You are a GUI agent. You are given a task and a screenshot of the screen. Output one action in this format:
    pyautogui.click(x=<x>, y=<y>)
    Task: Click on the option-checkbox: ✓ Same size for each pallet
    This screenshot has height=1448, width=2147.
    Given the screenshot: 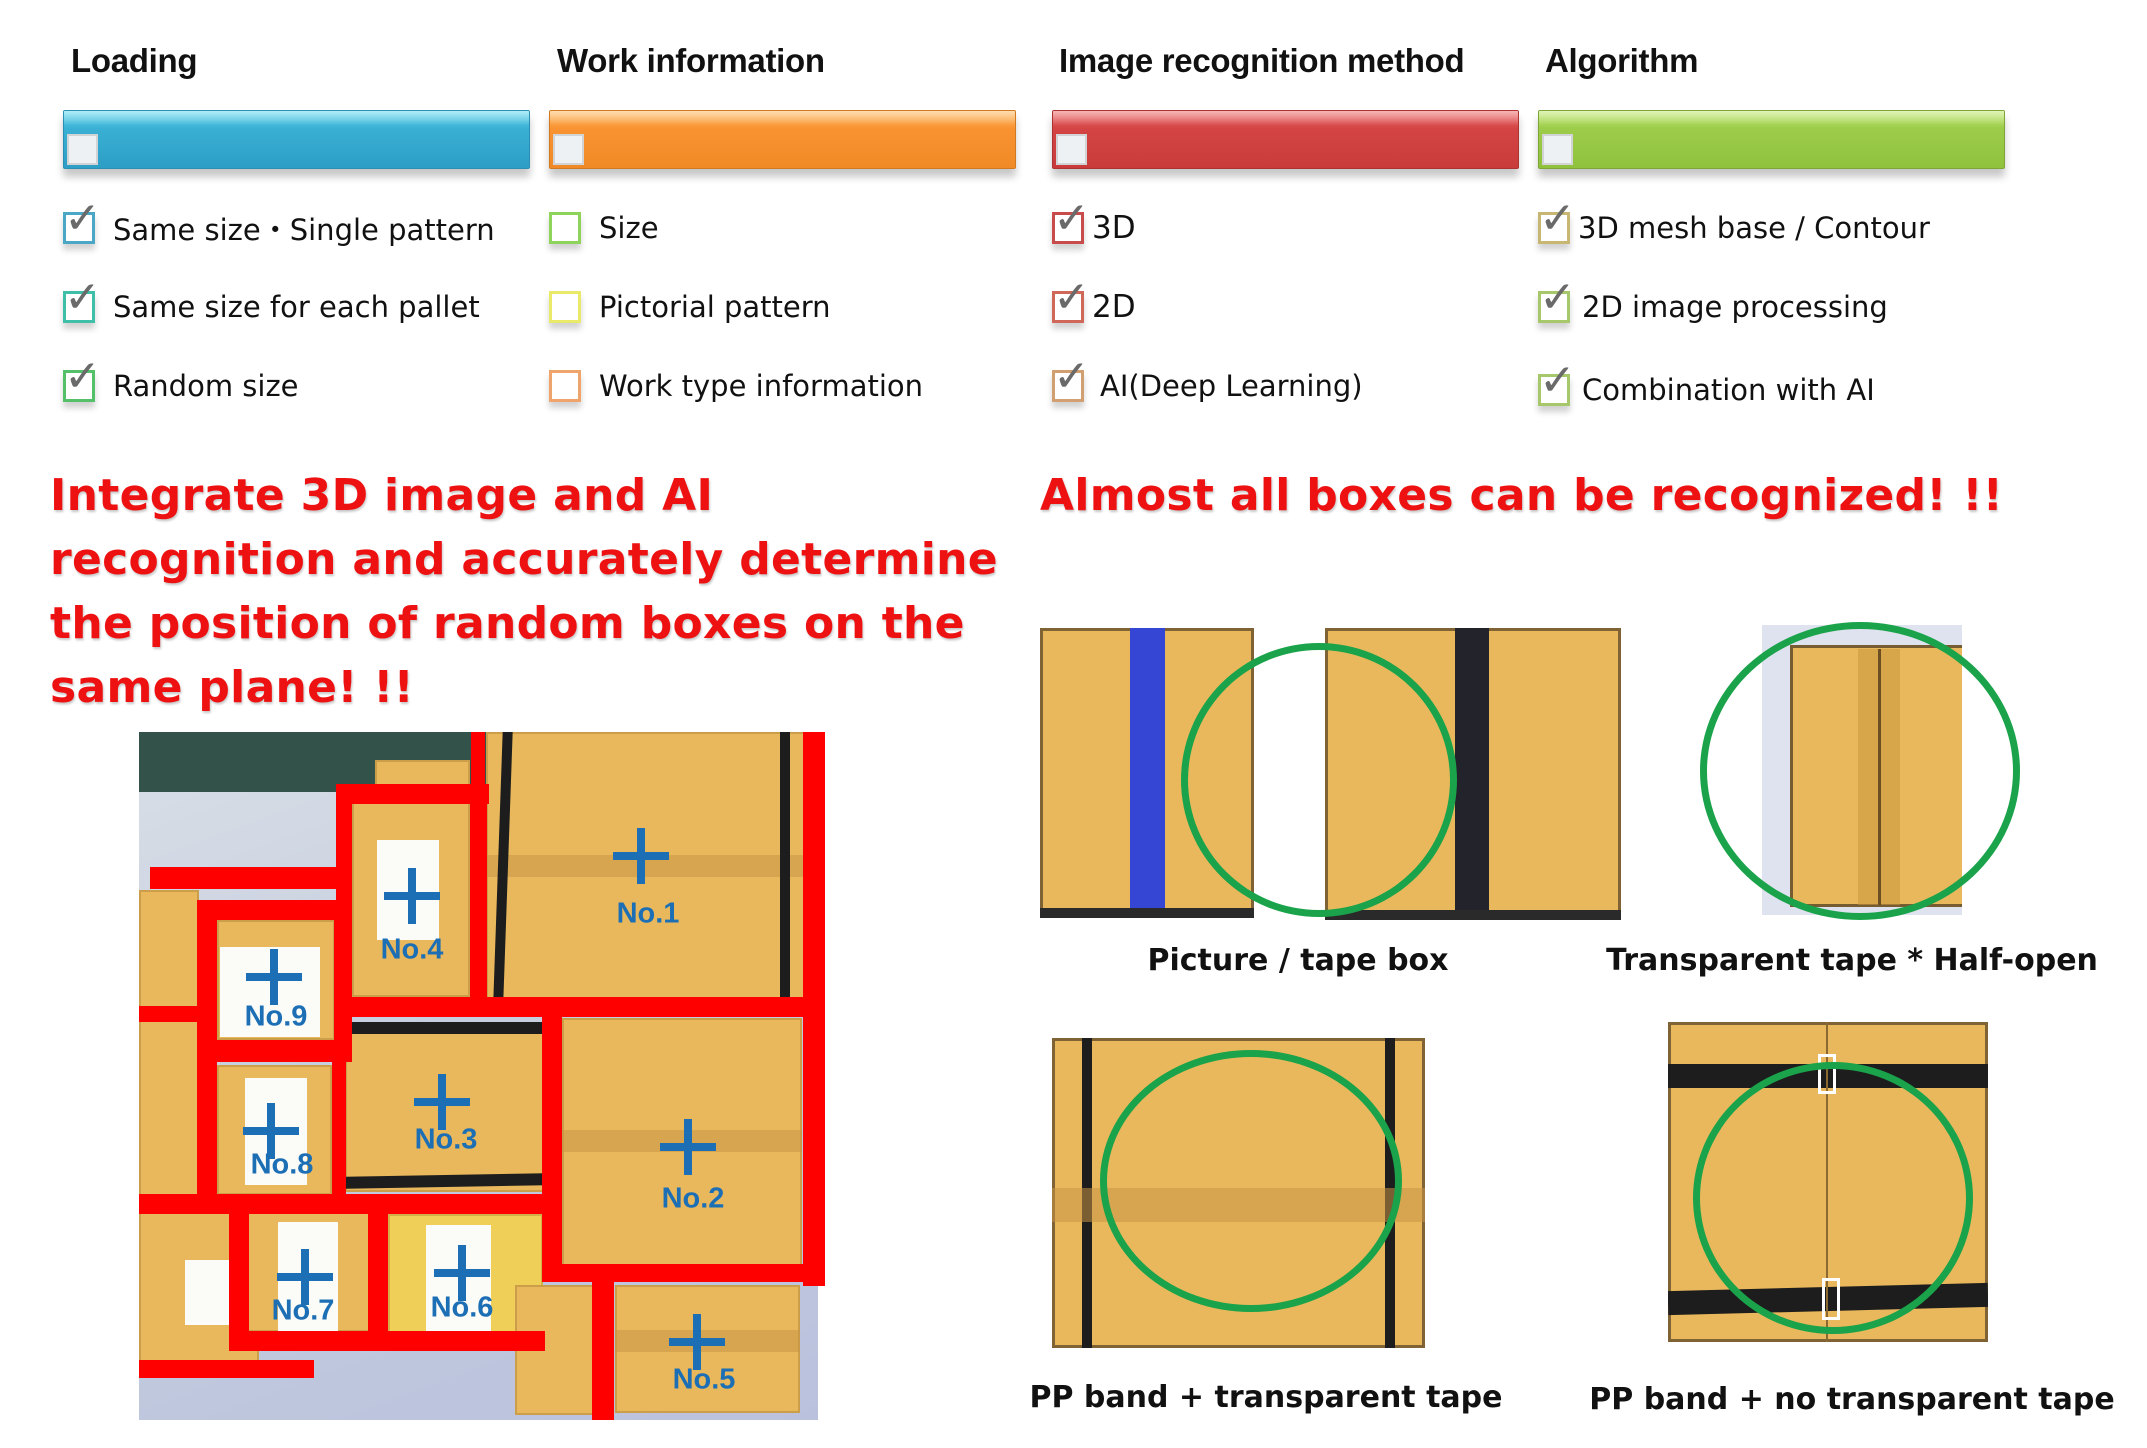 What is the action you would take?
    pyautogui.click(x=271, y=302)
    